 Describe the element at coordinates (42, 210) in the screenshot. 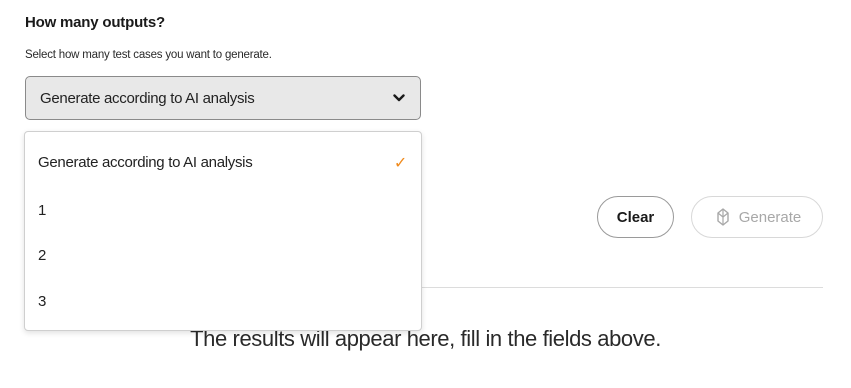

I see `dropdown-option-label: 1` at that location.